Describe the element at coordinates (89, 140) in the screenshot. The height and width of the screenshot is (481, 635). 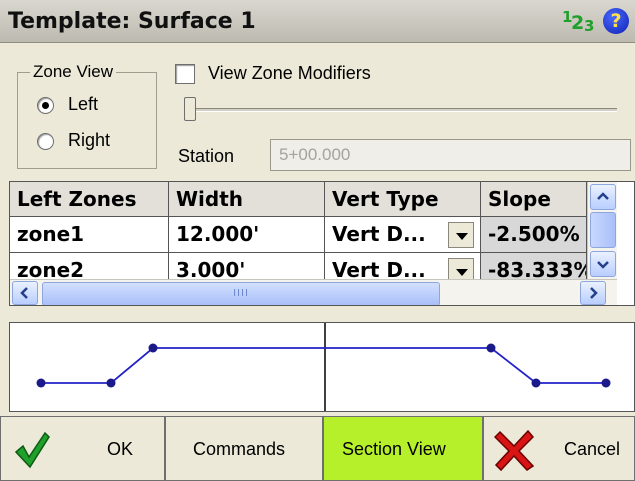
I see `zone-right-label: Right` at that location.